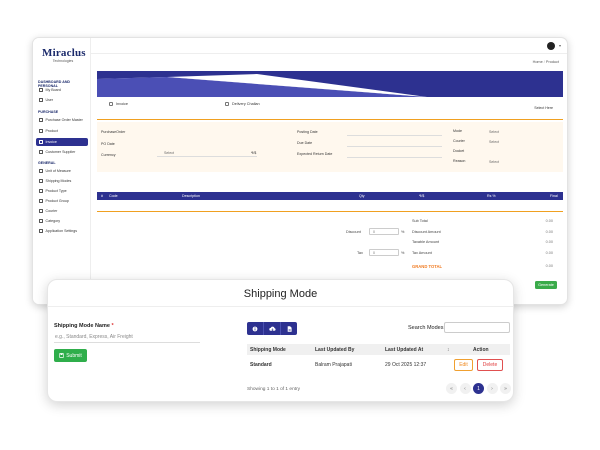 This screenshot has width=600, height=450. I want to click on col-tax: Rs %, so click(491, 196).